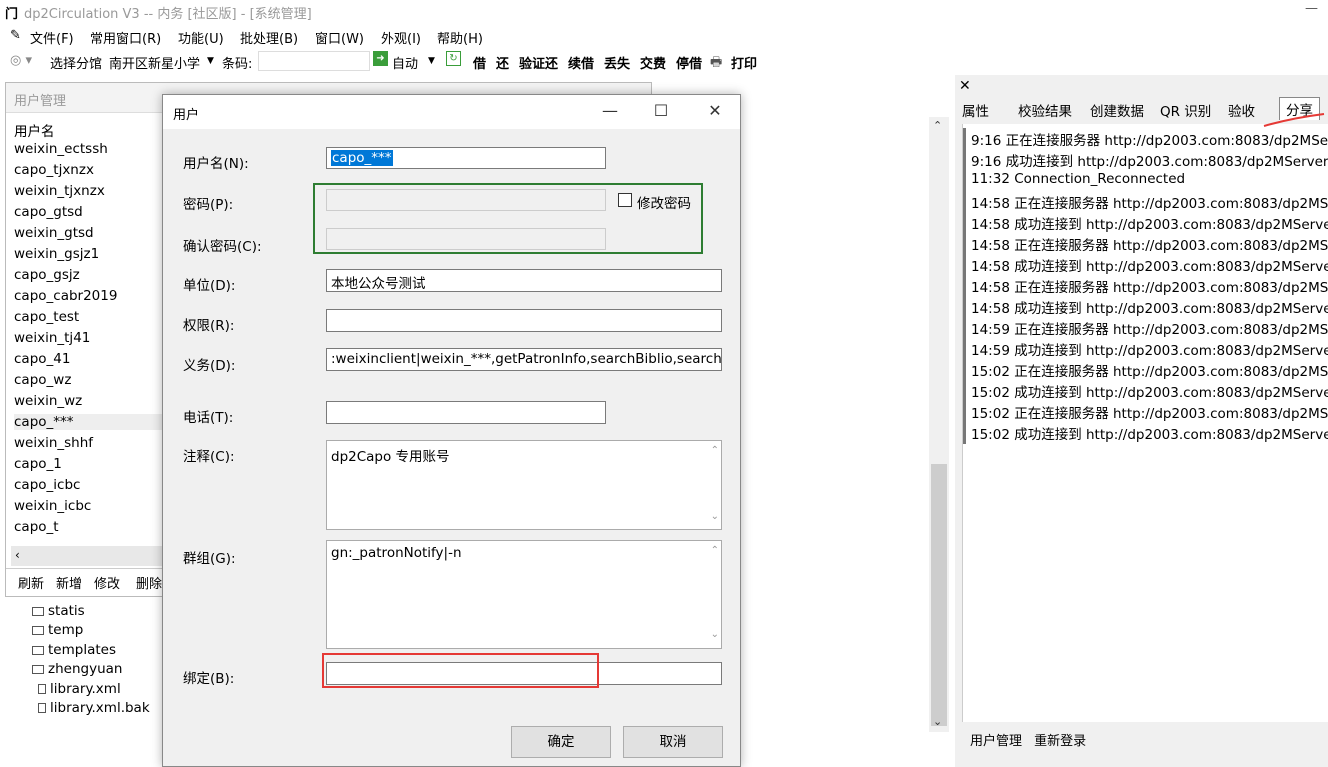  I want to click on list-item: capo_t, so click(36, 527).